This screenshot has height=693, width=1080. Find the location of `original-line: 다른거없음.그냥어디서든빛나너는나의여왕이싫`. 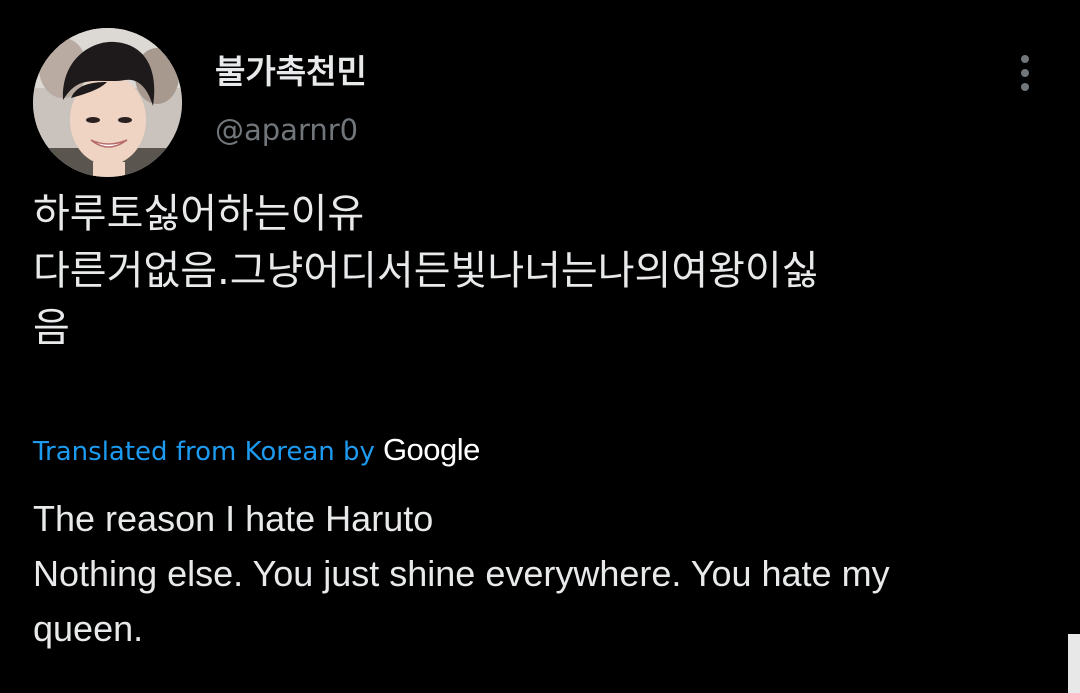

original-line: 다른거없음.그냥어디서든빛나너는나의여왕이싫 is located at coordinates (426, 271).